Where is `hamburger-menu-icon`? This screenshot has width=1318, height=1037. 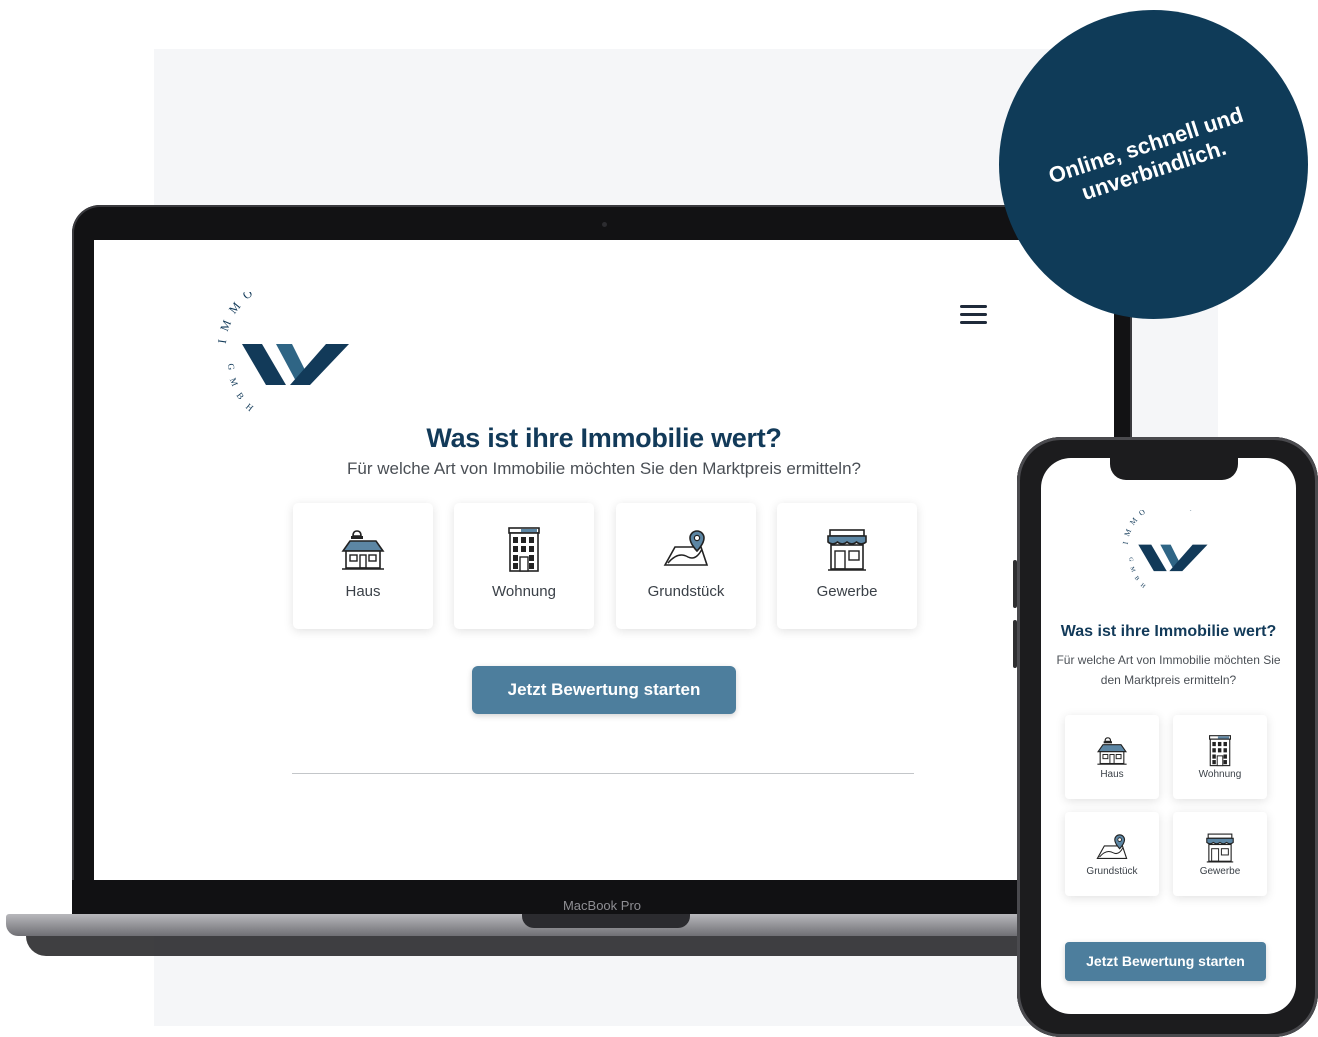
hamburger-menu-icon is located at coordinates (974, 315).